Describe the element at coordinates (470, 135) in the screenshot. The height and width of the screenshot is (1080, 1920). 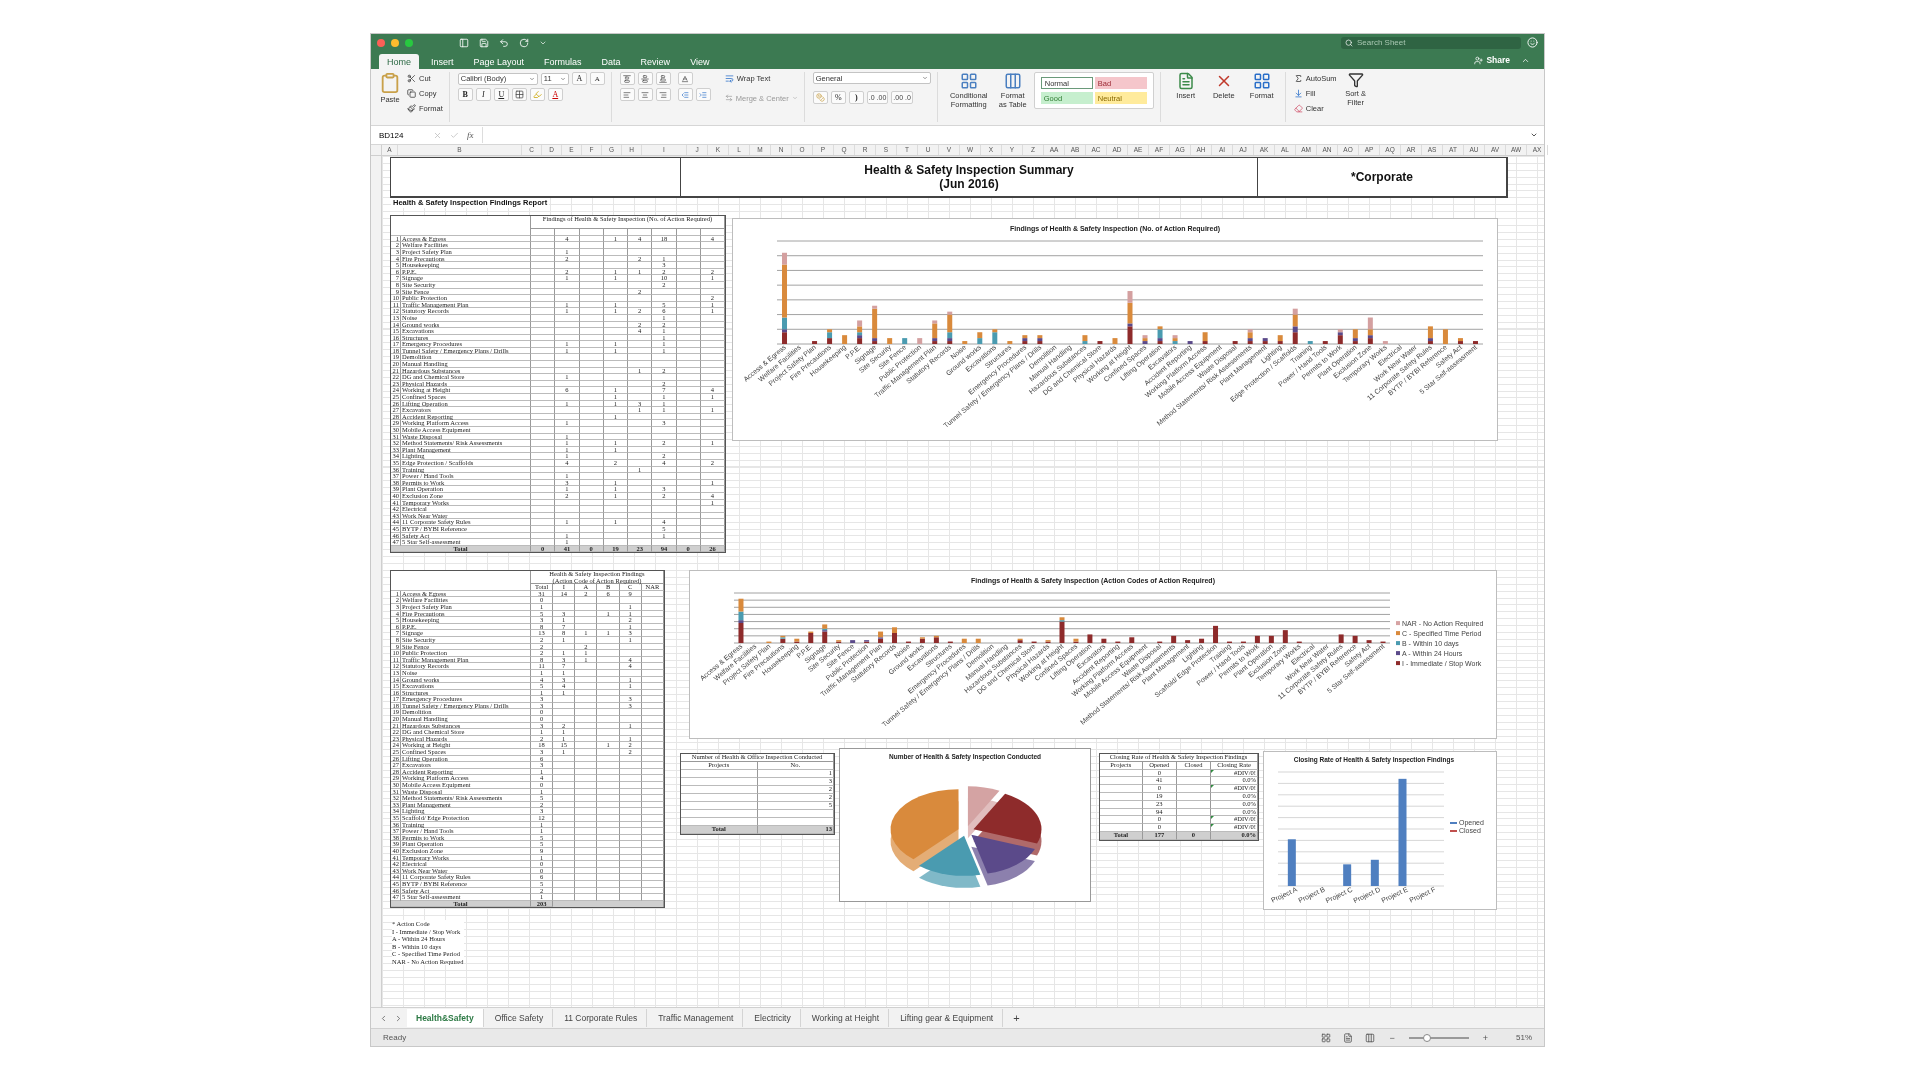
I see `insert-function-label: fx` at that location.